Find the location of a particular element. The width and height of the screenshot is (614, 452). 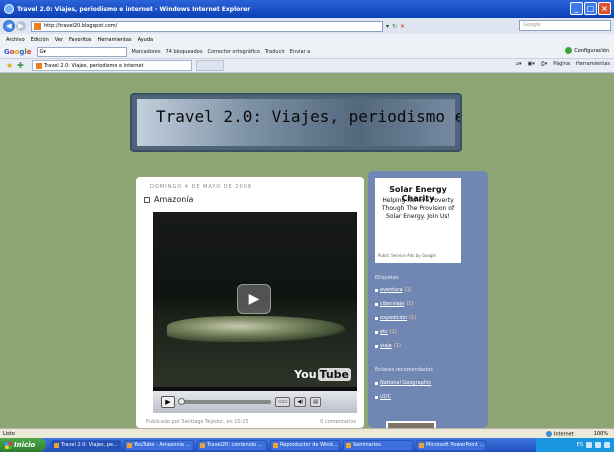

refresh-icon: ↻ is located at coordinates (394, 26).